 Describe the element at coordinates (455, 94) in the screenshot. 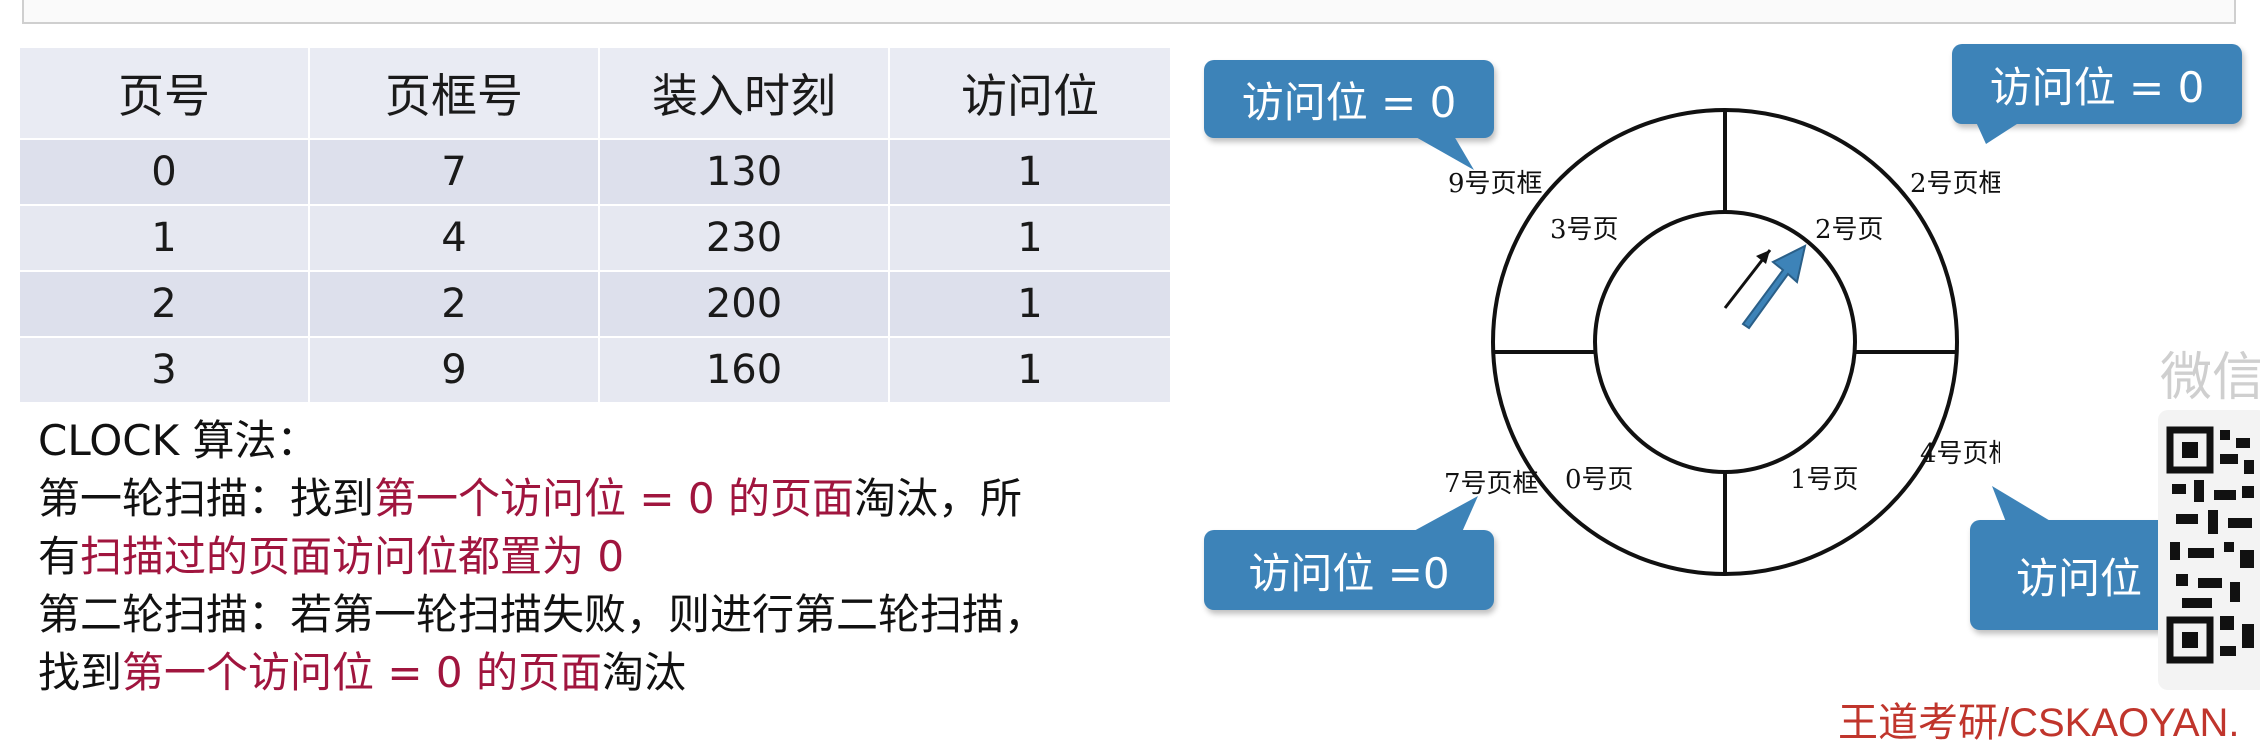

I see `header-frame-number: 页框号` at that location.